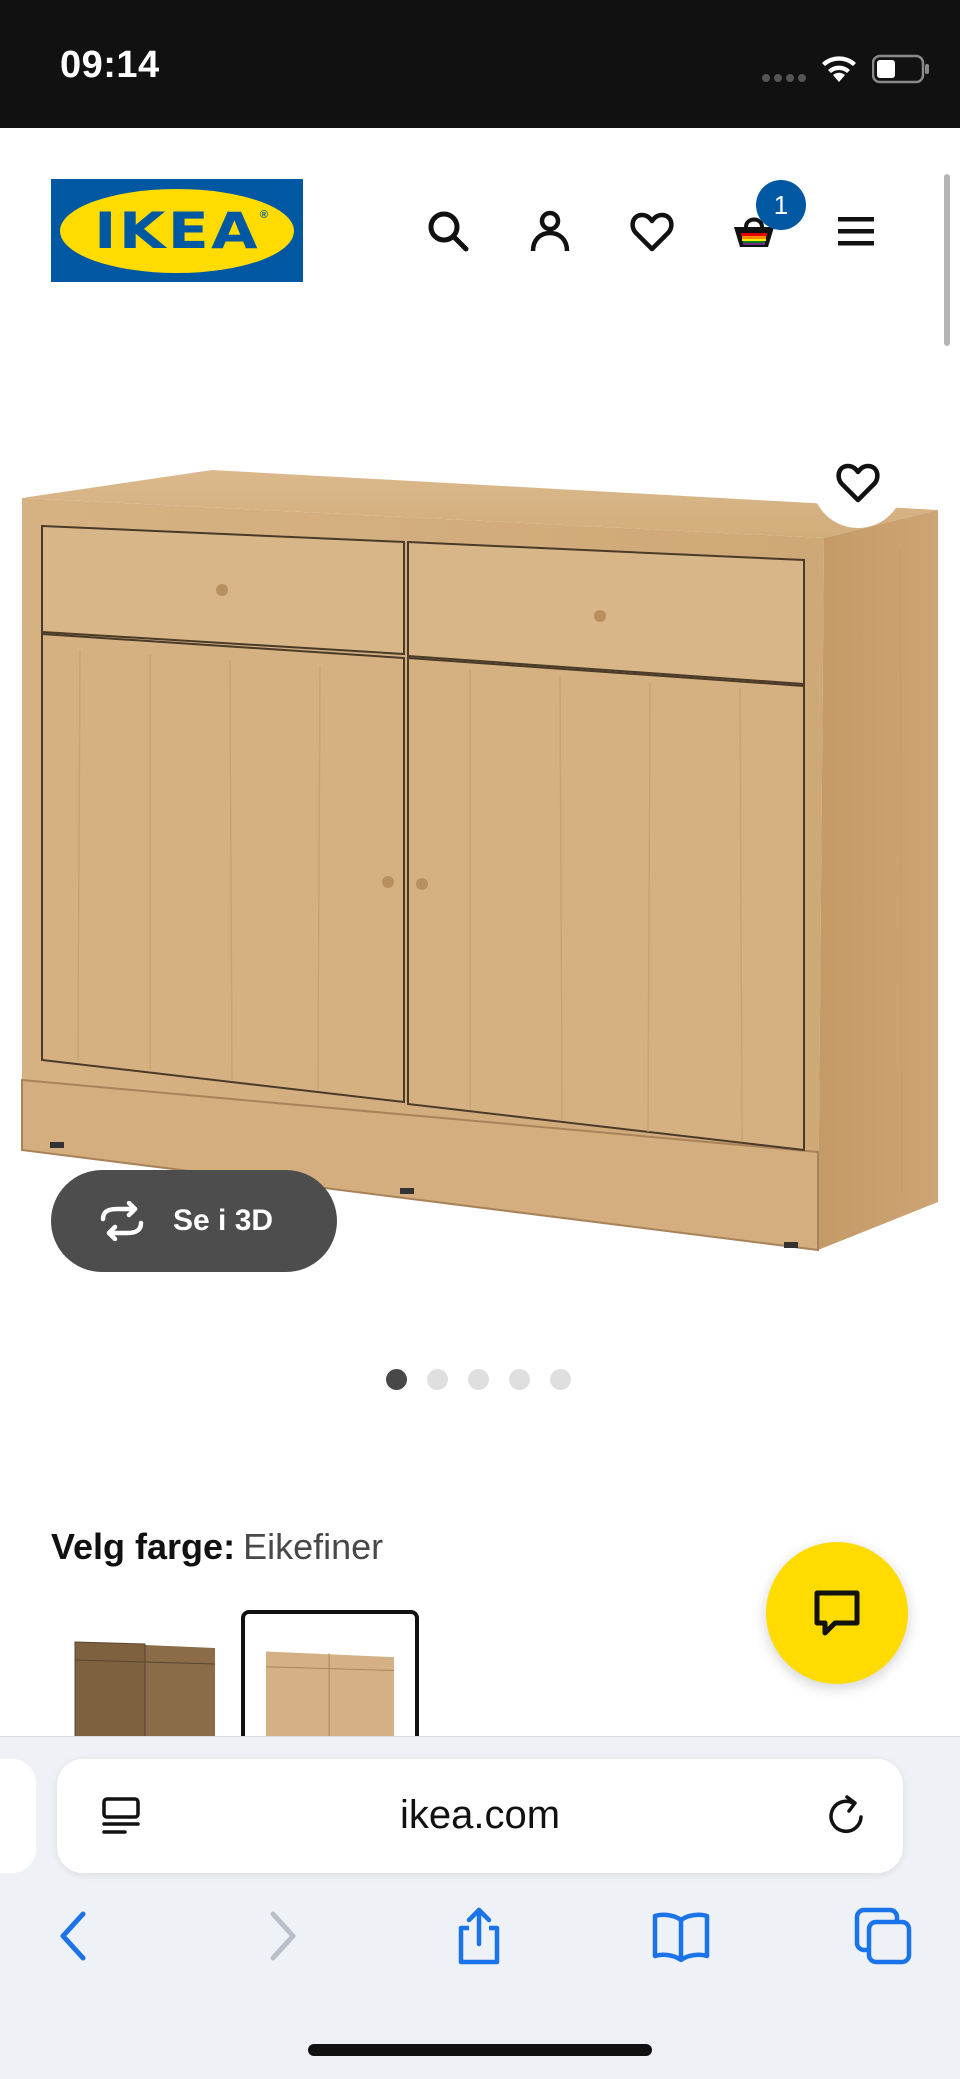  What do you see at coordinates (480, 2050) in the screenshot?
I see `home-indicator` at bounding box center [480, 2050].